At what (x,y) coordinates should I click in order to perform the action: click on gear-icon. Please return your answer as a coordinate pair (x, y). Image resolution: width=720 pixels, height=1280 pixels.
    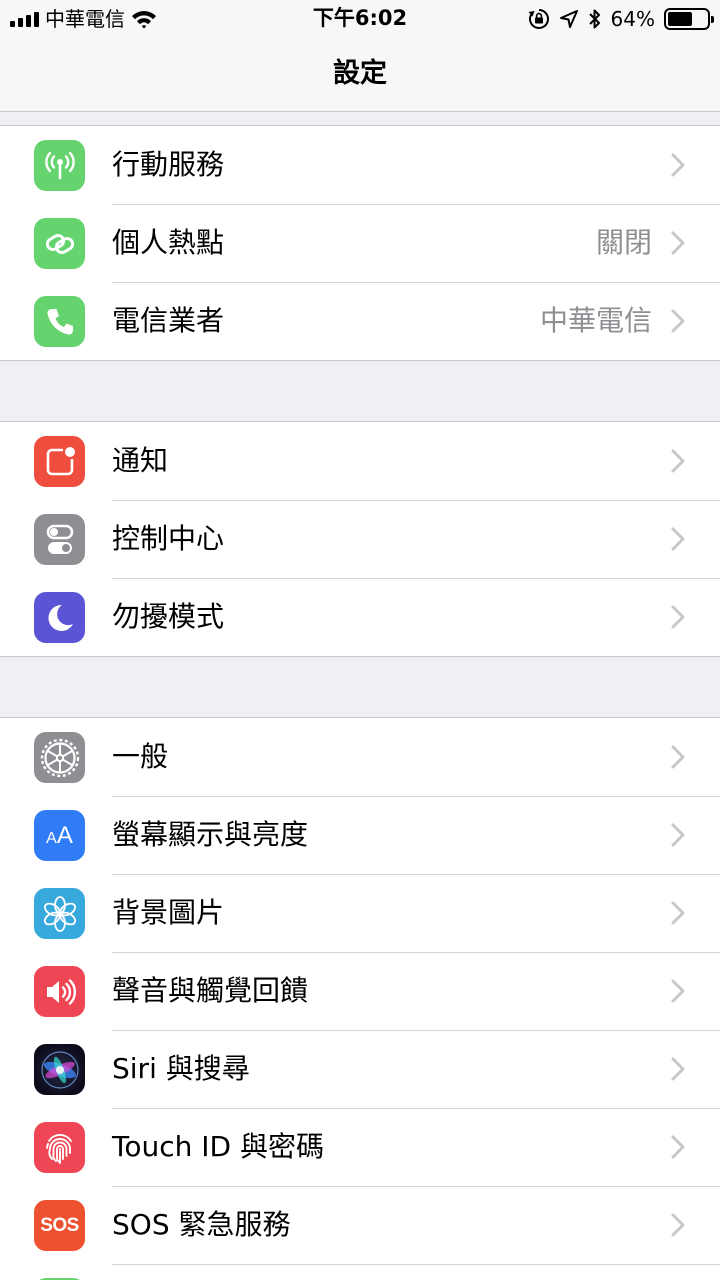
    Looking at the image, I should click on (59, 757).